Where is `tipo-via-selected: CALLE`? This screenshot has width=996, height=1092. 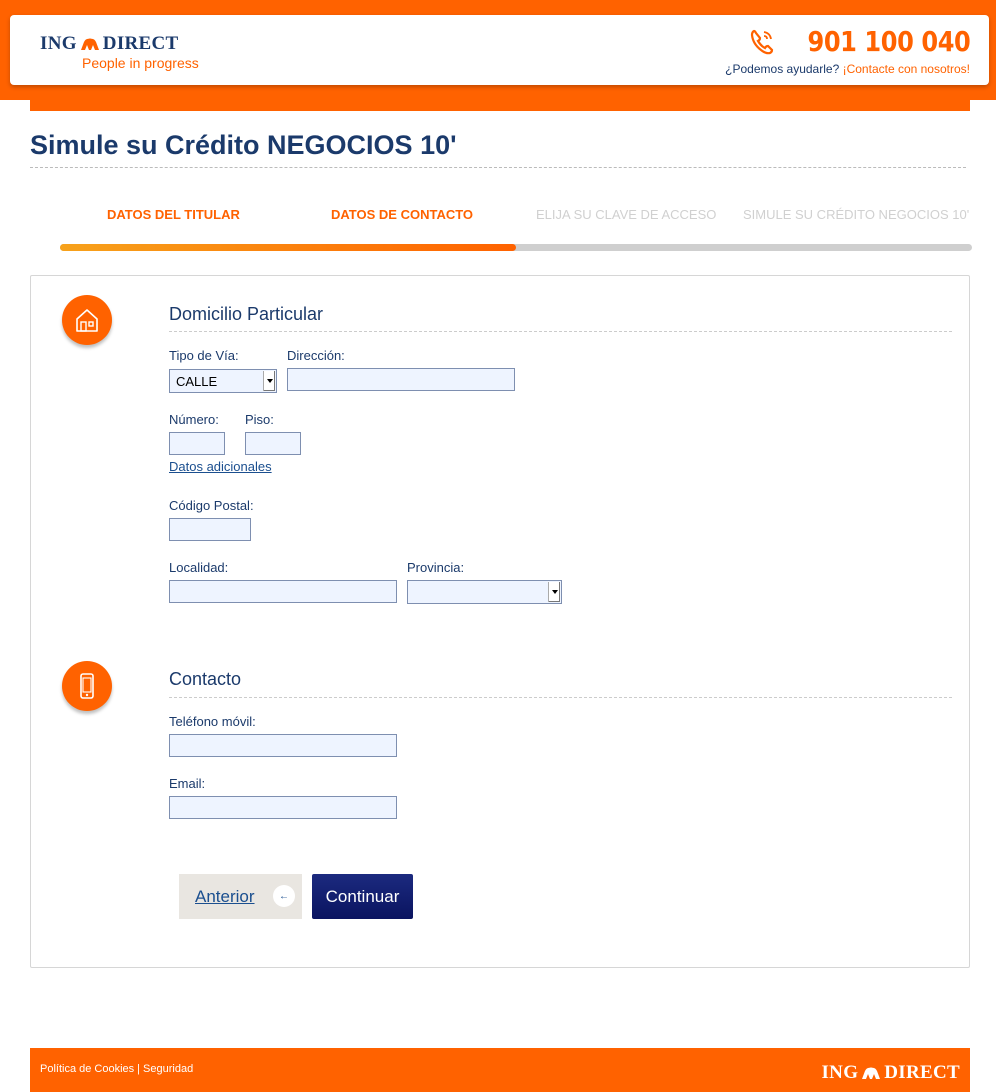
tipo-via-selected: CALLE is located at coordinates (197, 381).